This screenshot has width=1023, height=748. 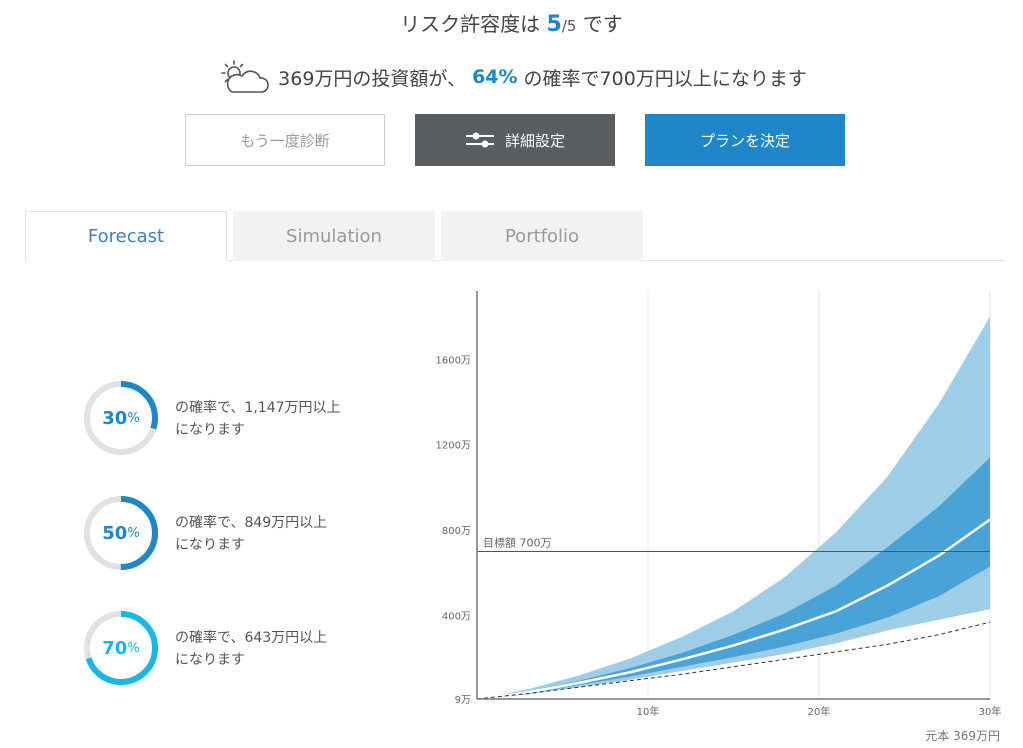 I want to click on advanced-settings-button: 詳細設定, so click(x=515, y=140).